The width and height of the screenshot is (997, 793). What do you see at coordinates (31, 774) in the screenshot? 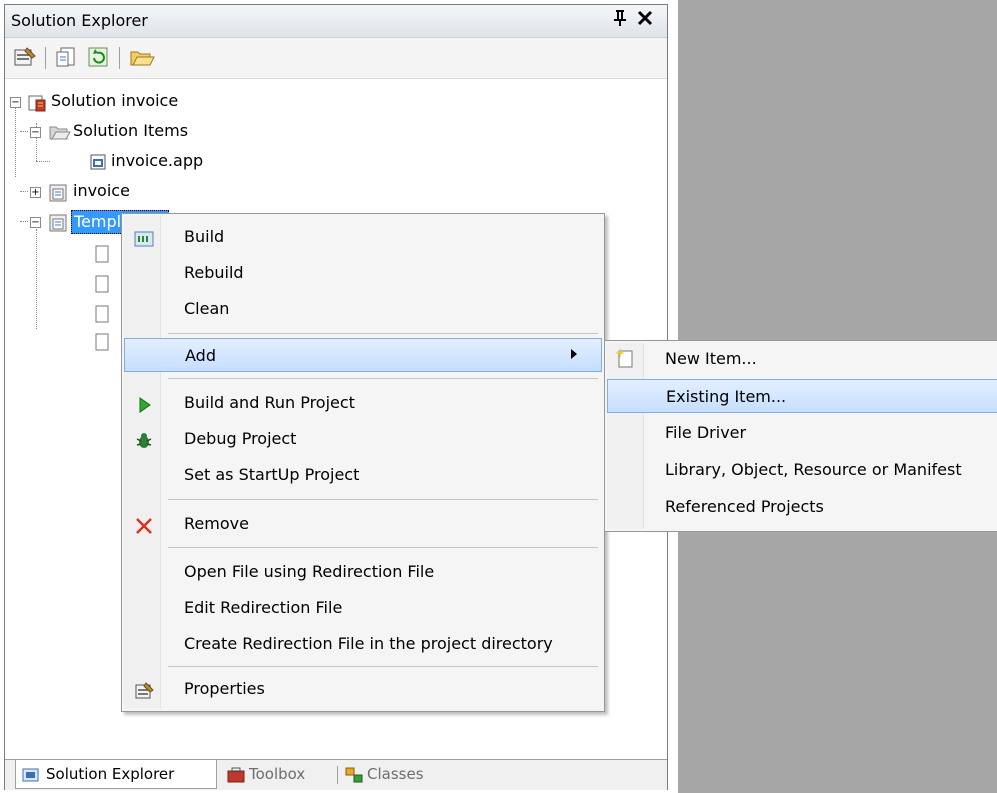
I see `solution-explorer-icon` at bounding box center [31, 774].